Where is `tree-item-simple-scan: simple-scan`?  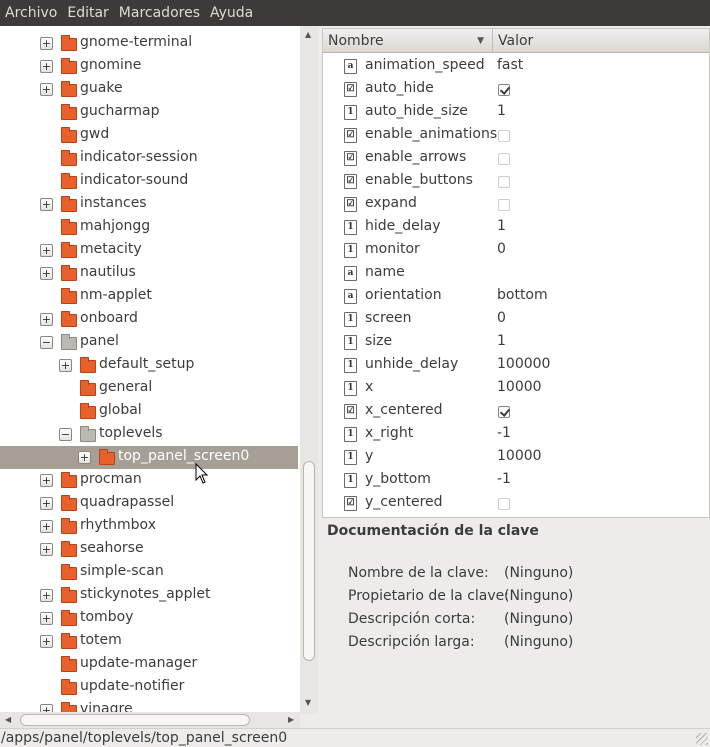 tree-item-simple-scan: simple-scan is located at coordinates (149, 572).